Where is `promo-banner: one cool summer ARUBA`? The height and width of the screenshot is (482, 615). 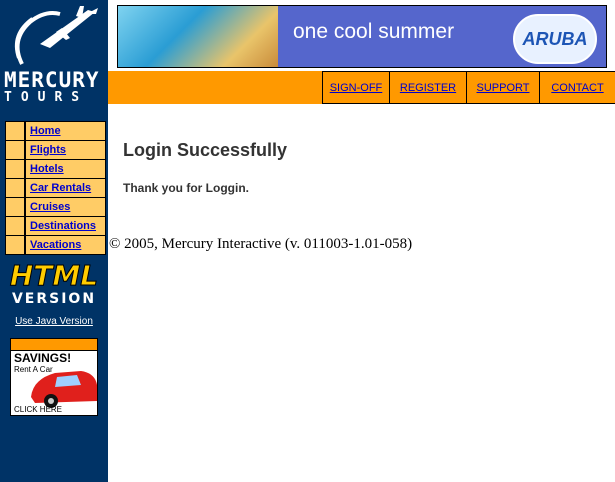
promo-banner: one cool summer ARUBA is located at coordinates (362, 36).